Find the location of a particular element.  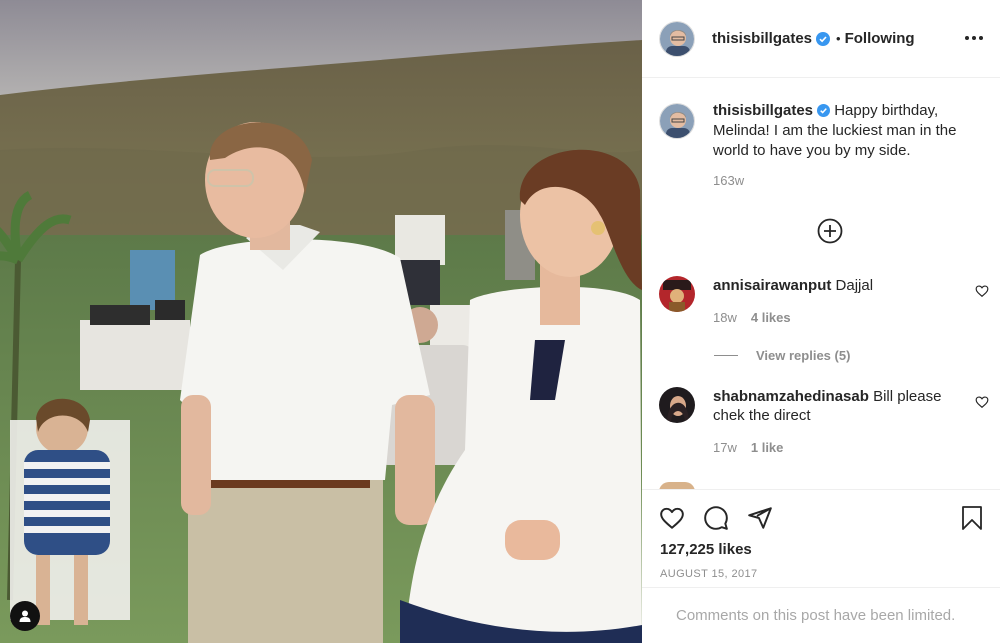

caption-author-avatar is located at coordinates (677, 121).